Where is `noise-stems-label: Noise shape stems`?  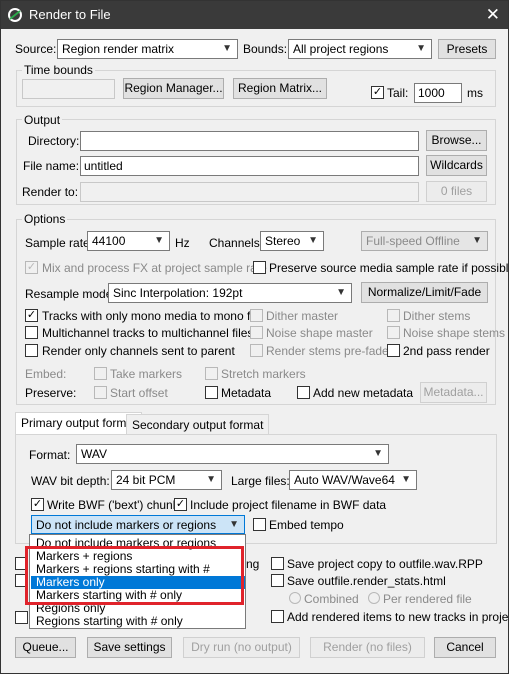
noise-stems-label: Noise shape stems is located at coordinates (454, 333).